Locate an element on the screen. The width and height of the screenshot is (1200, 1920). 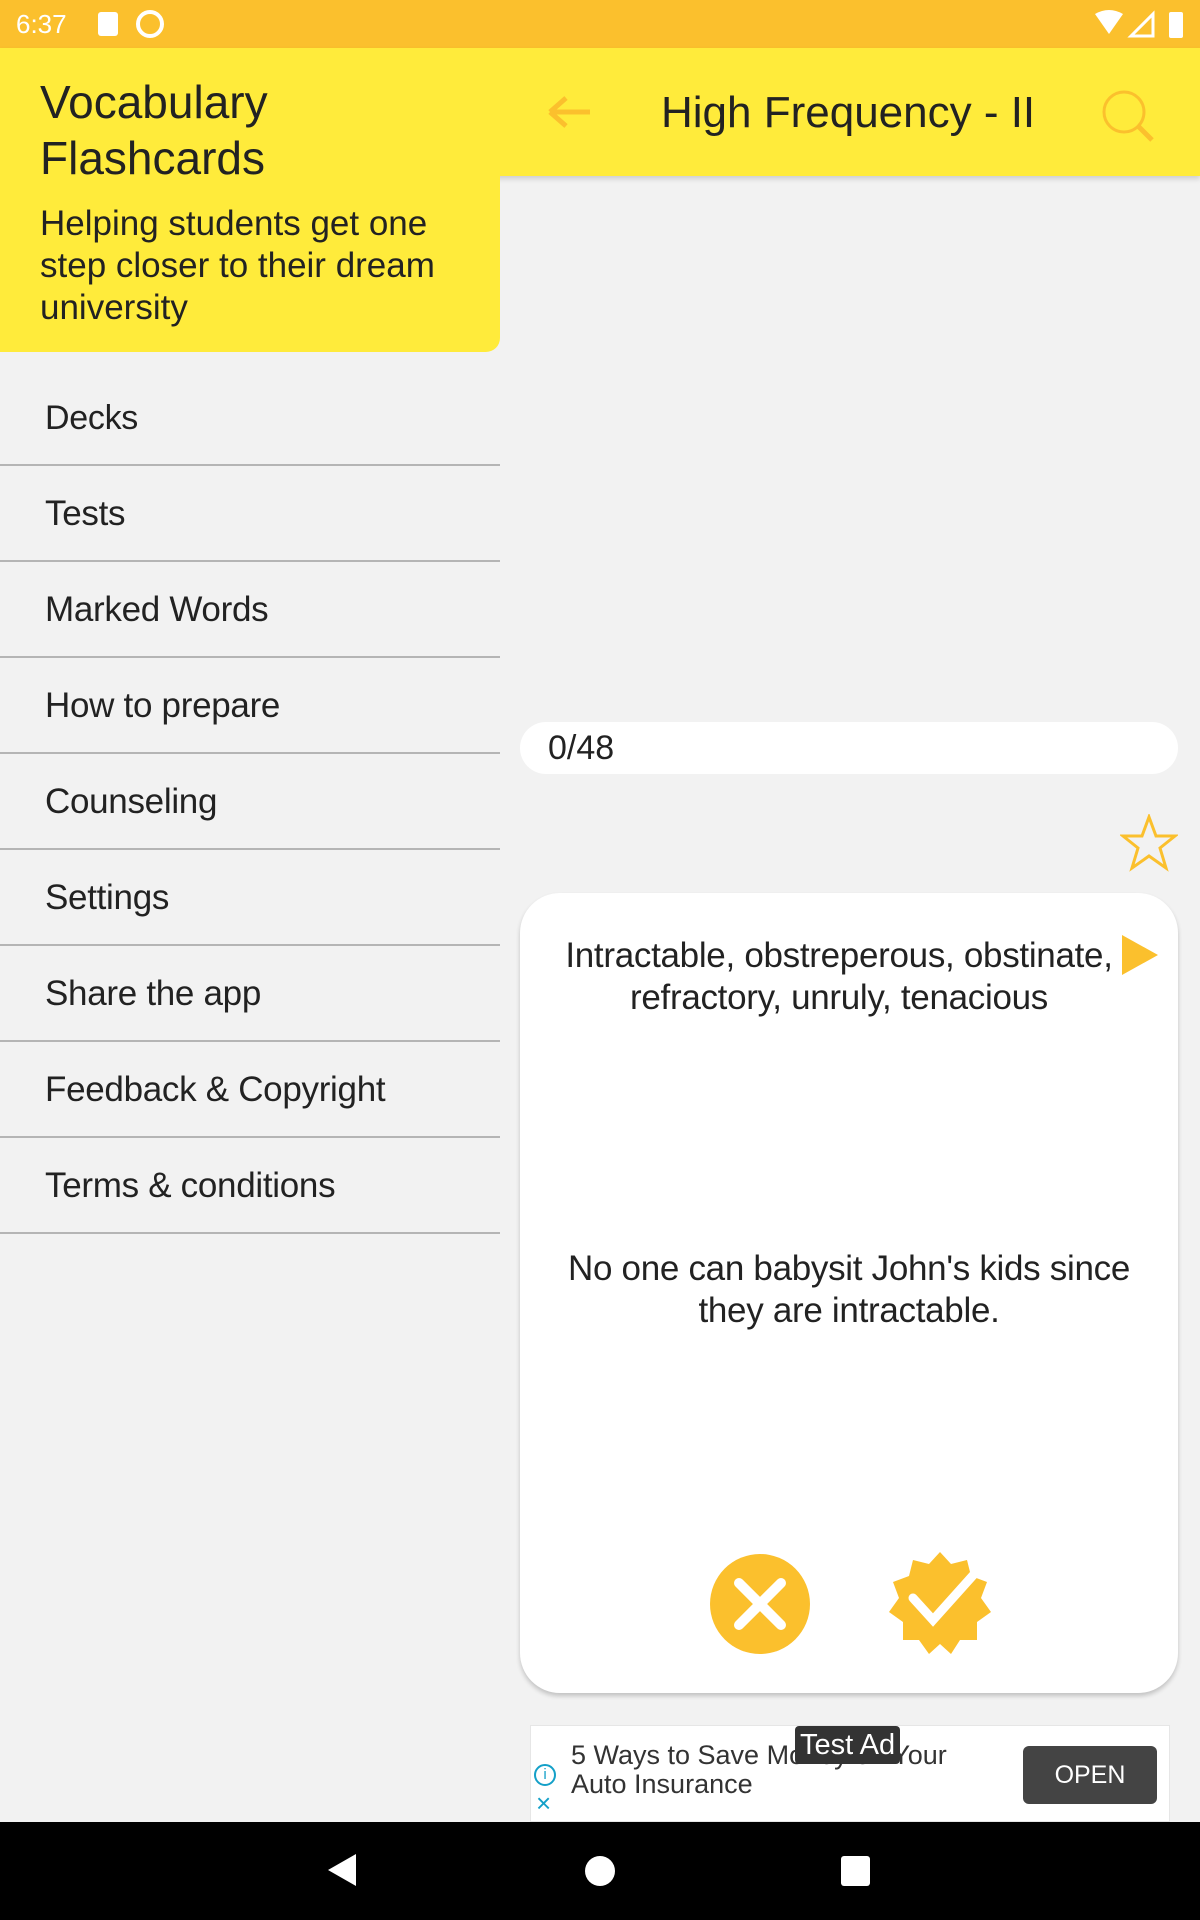
status-time: 6:37 is located at coordinates (41, 24).